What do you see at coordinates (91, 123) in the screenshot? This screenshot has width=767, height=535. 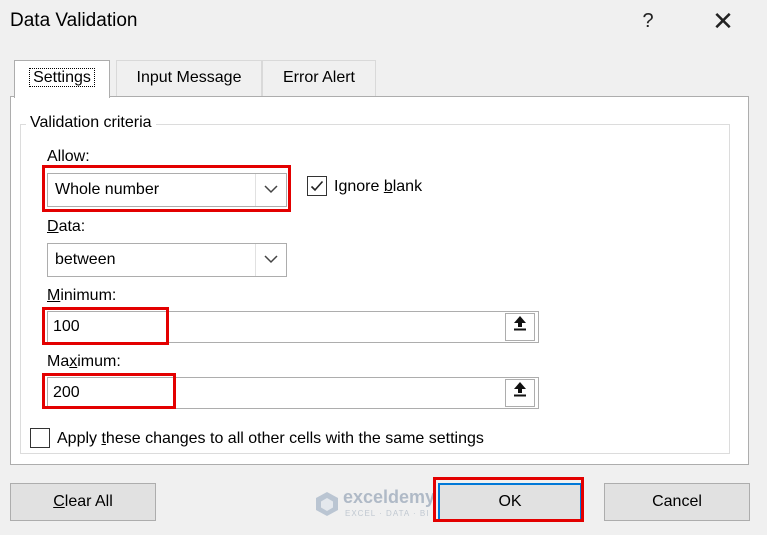 I see `validation-criteria-label: Validation criteria` at bounding box center [91, 123].